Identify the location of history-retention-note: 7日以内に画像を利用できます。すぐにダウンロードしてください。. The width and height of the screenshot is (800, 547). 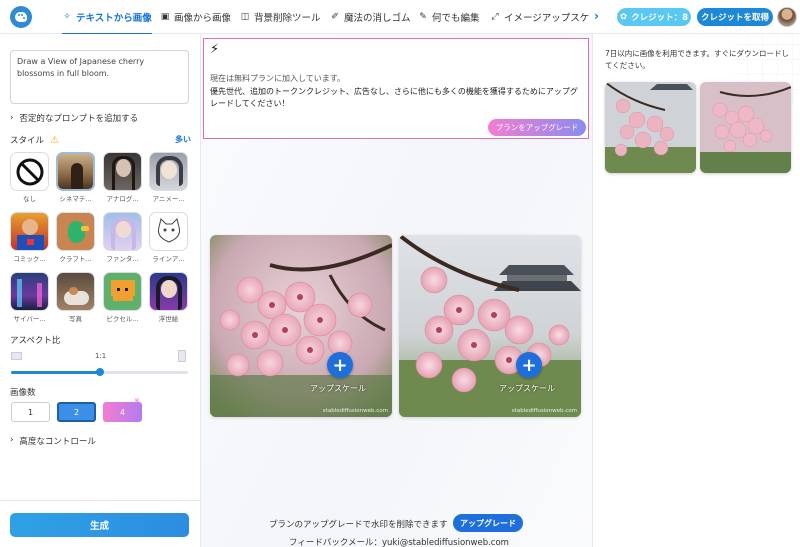
(697, 59).